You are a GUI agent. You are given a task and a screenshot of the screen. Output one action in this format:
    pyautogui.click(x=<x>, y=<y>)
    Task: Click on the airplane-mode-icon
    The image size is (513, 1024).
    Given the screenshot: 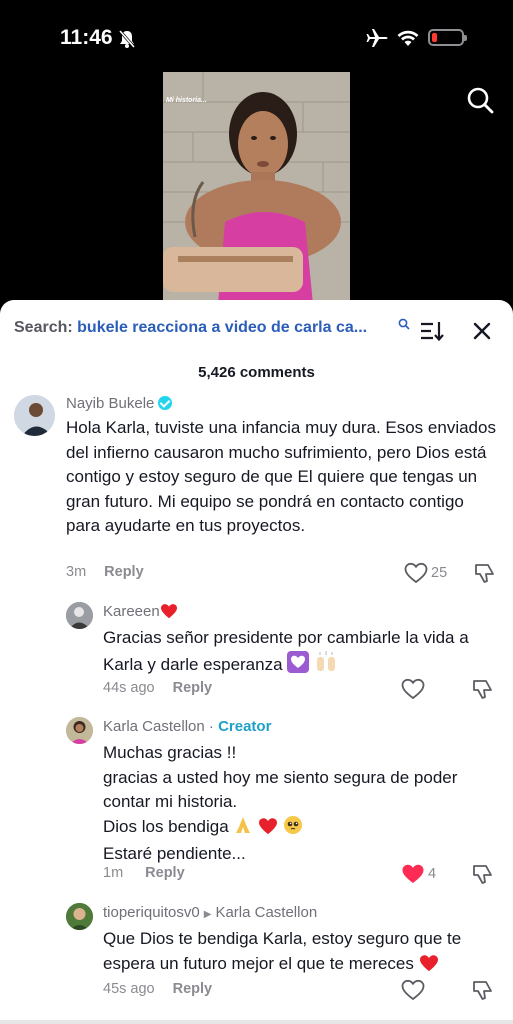 What is the action you would take?
    pyautogui.click(x=377, y=38)
    